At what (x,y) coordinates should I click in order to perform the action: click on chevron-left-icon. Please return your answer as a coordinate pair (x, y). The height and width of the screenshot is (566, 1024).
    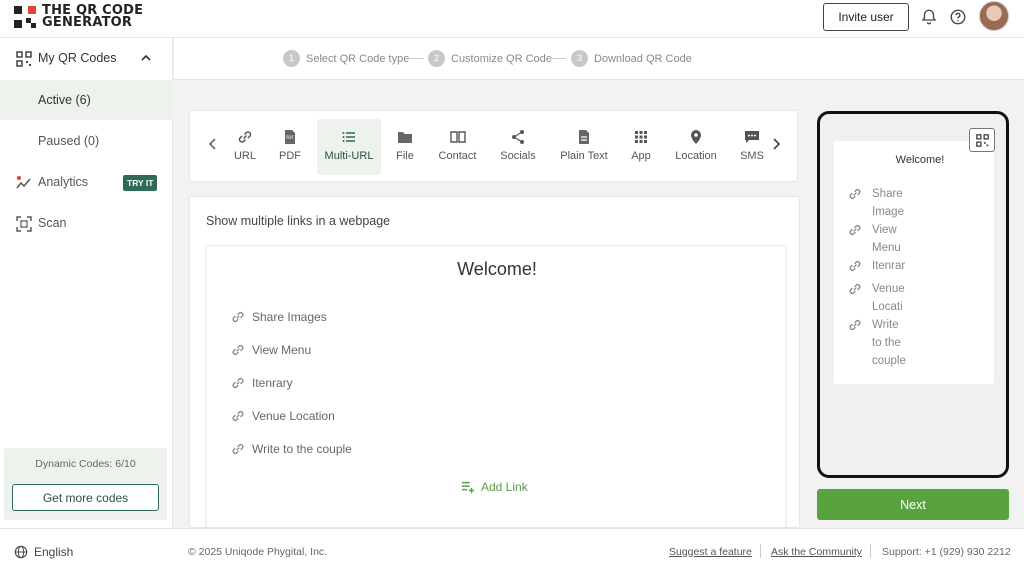
    Looking at the image, I should click on (213, 144).